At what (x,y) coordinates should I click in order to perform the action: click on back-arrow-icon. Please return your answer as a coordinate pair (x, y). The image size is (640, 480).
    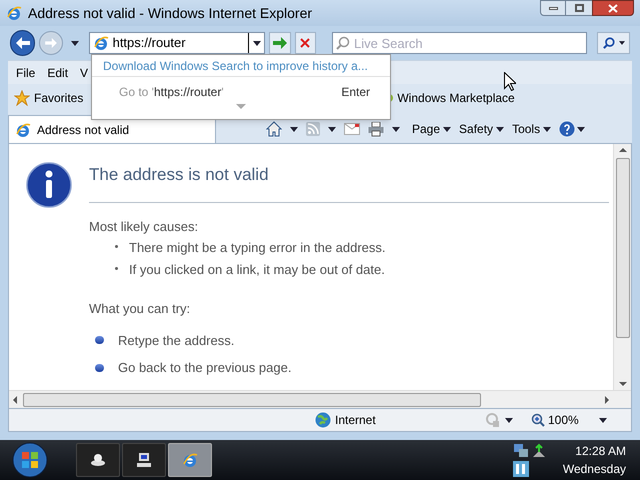
    Looking at the image, I should click on (23, 43).